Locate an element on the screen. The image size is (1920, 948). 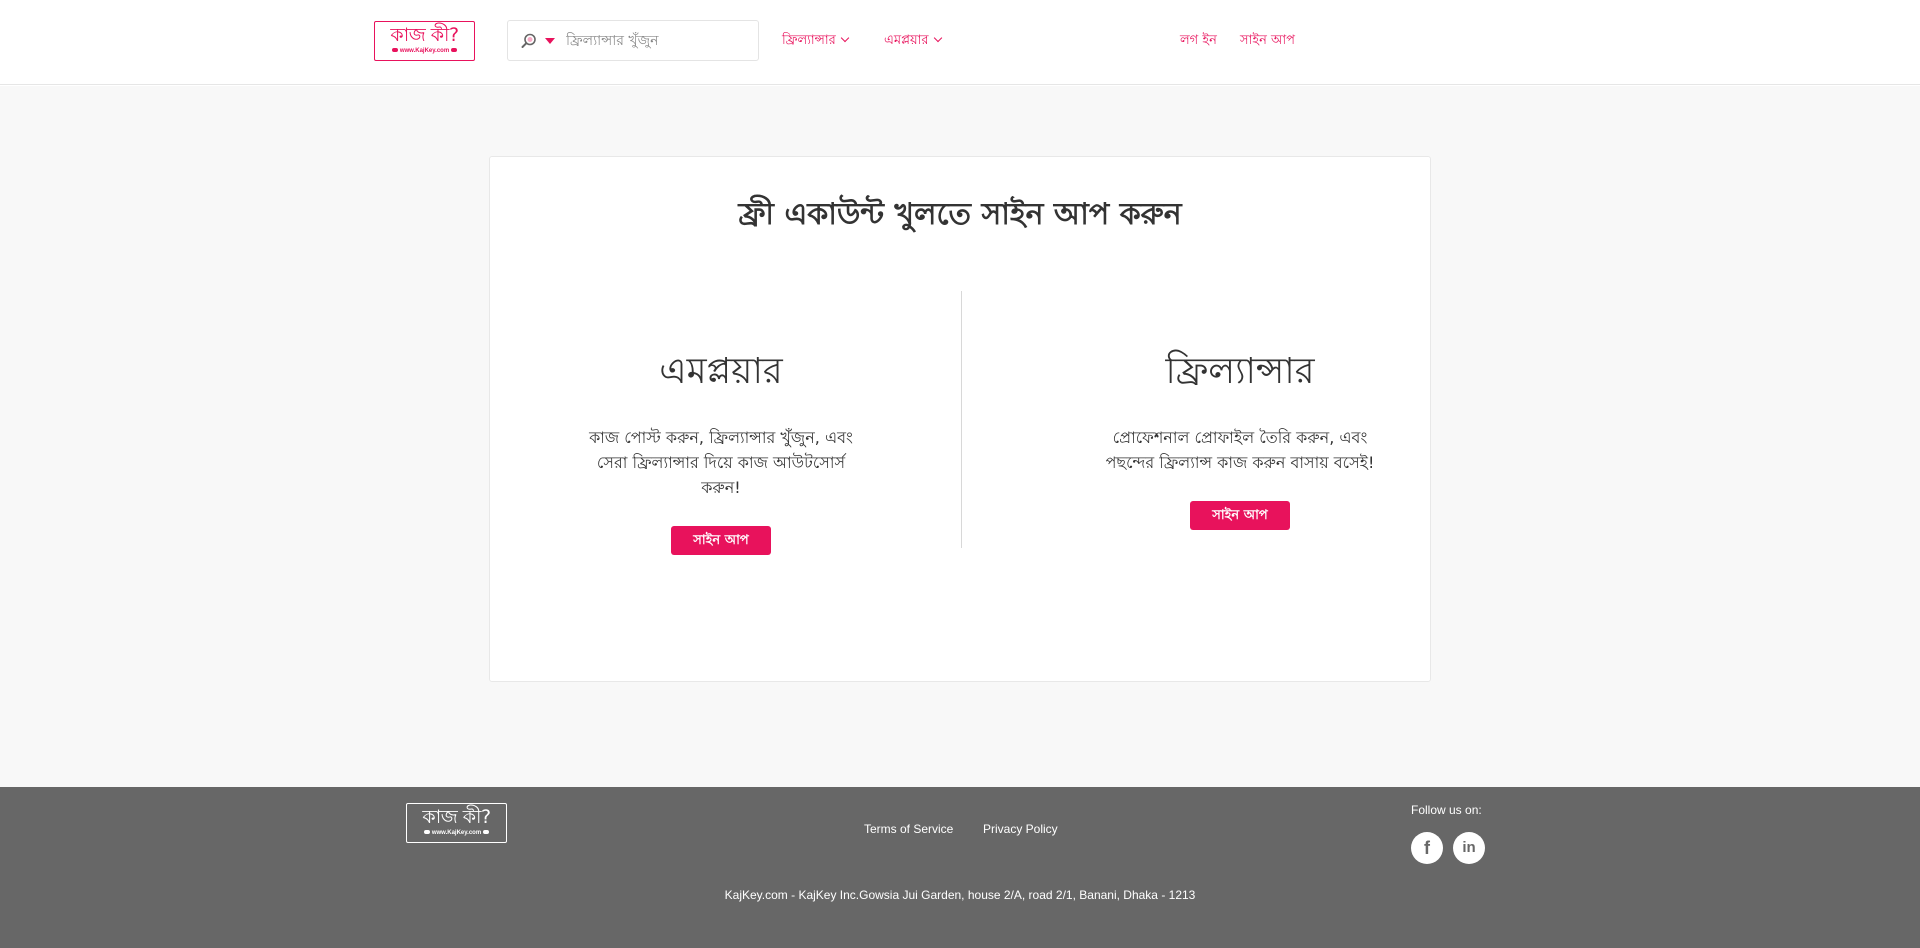
site-logo: কাজ কী? www.KajKey.com is located at coordinates (424, 41).